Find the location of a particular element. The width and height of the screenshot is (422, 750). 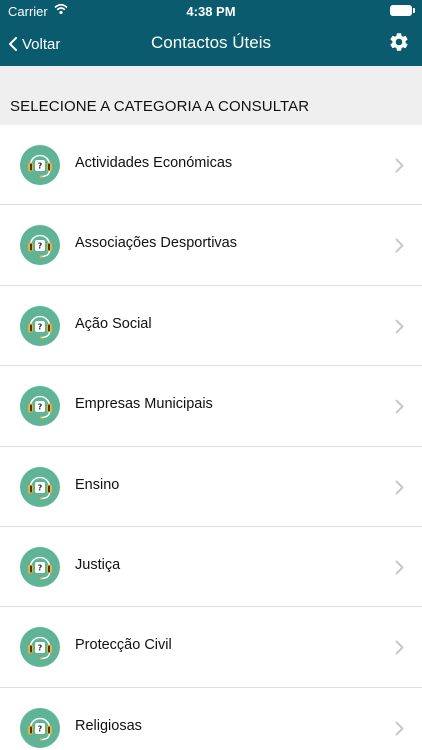

list-item-4: ? Empresas Municipais is located at coordinates (211, 406).